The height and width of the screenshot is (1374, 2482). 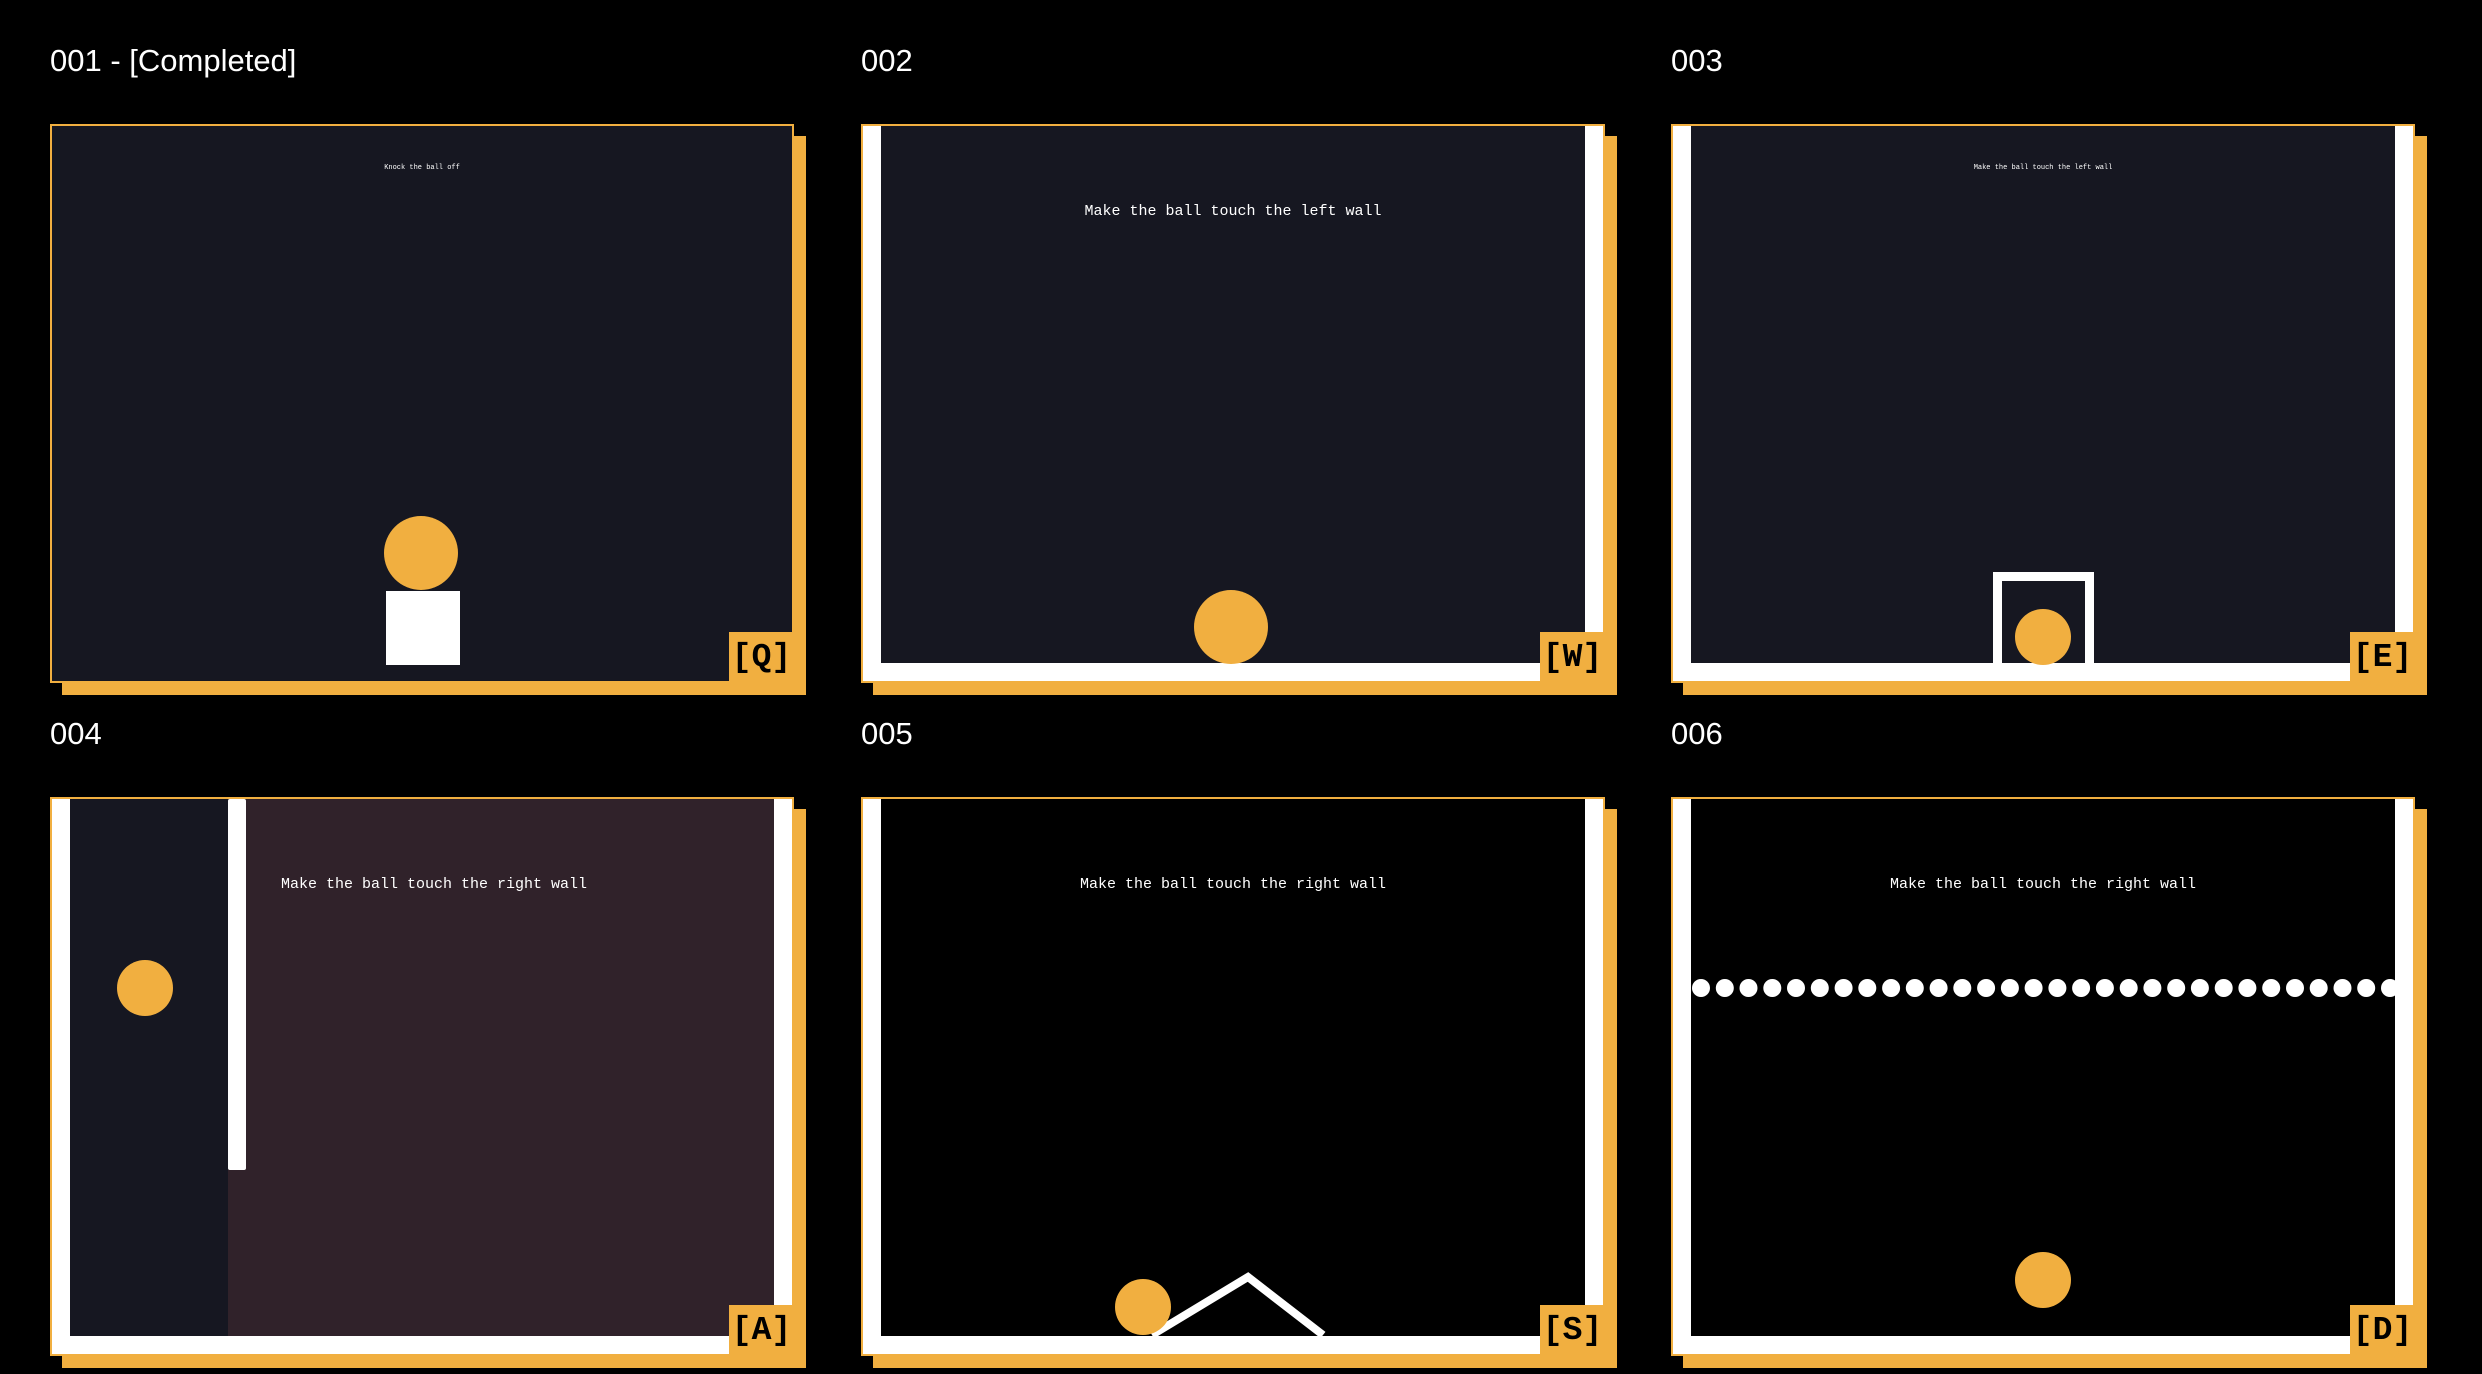 I want to click on level-preview: Knock the ball off [Q], so click(x=422, y=403).